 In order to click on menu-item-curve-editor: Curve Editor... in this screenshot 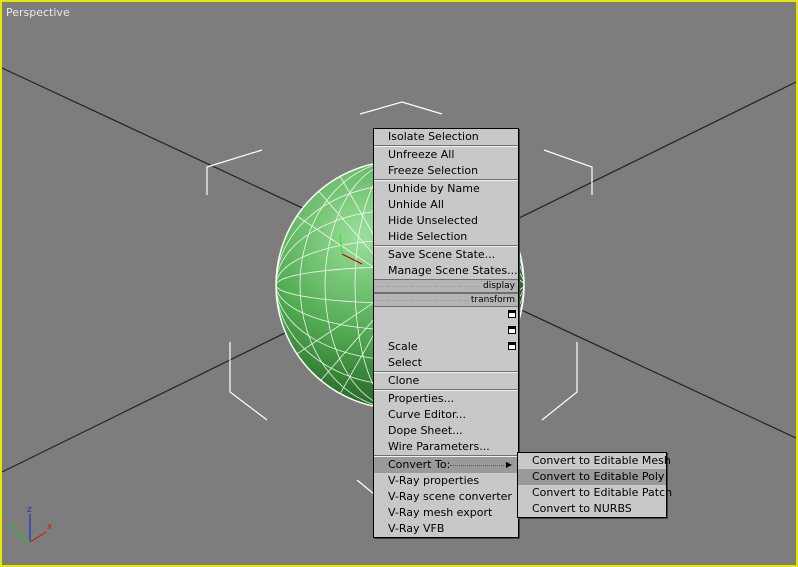, I will do `click(446, 415)`.